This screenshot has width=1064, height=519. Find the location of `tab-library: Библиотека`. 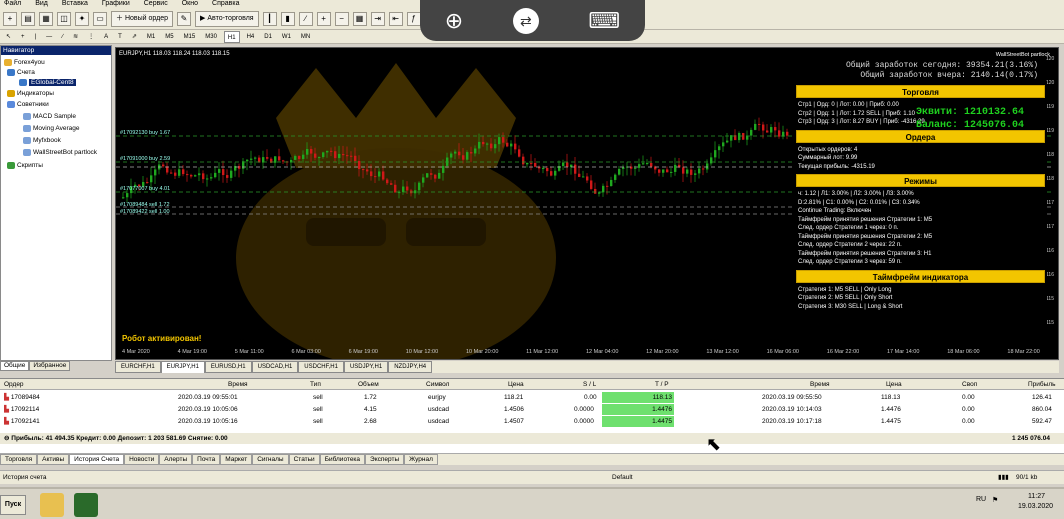

tab-library: Библиотека is located at coordinates (342, 459).